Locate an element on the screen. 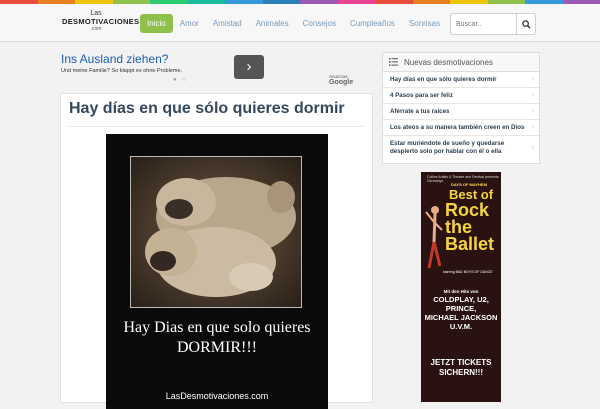  ad-act: U.V.M. is located at coordinates (461, 326).